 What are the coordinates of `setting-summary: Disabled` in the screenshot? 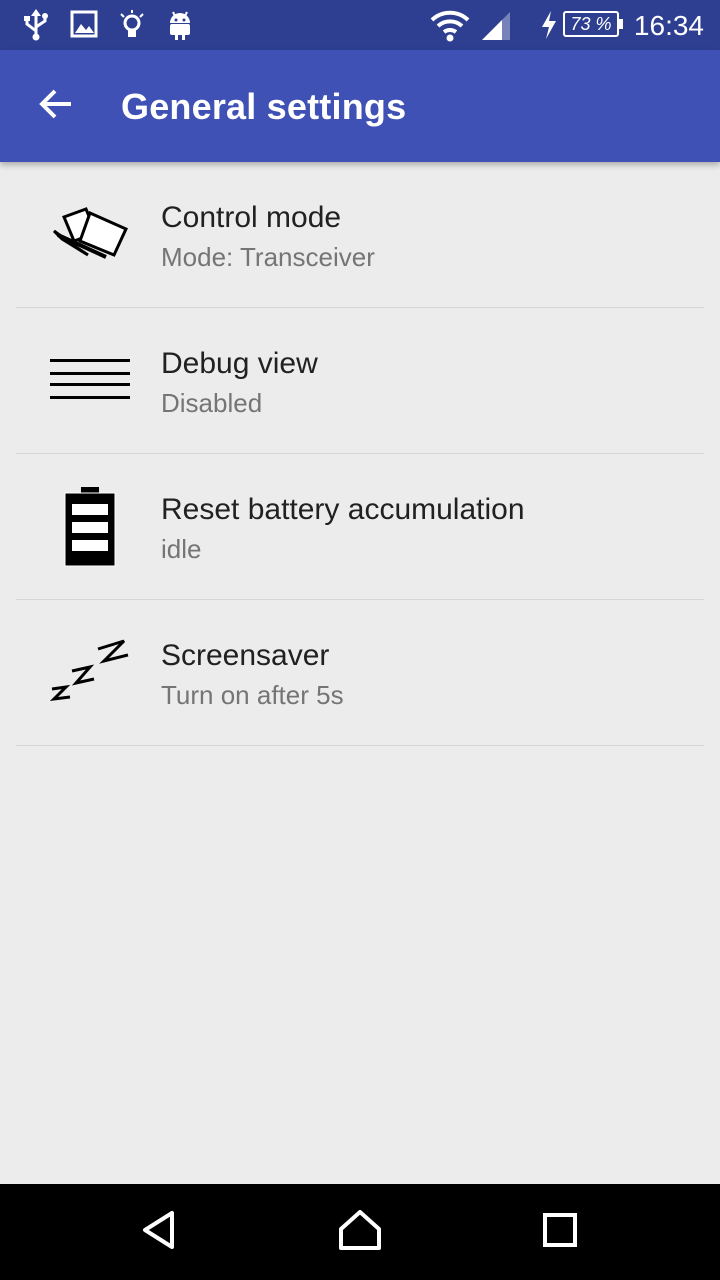 It's located at (212, 403).